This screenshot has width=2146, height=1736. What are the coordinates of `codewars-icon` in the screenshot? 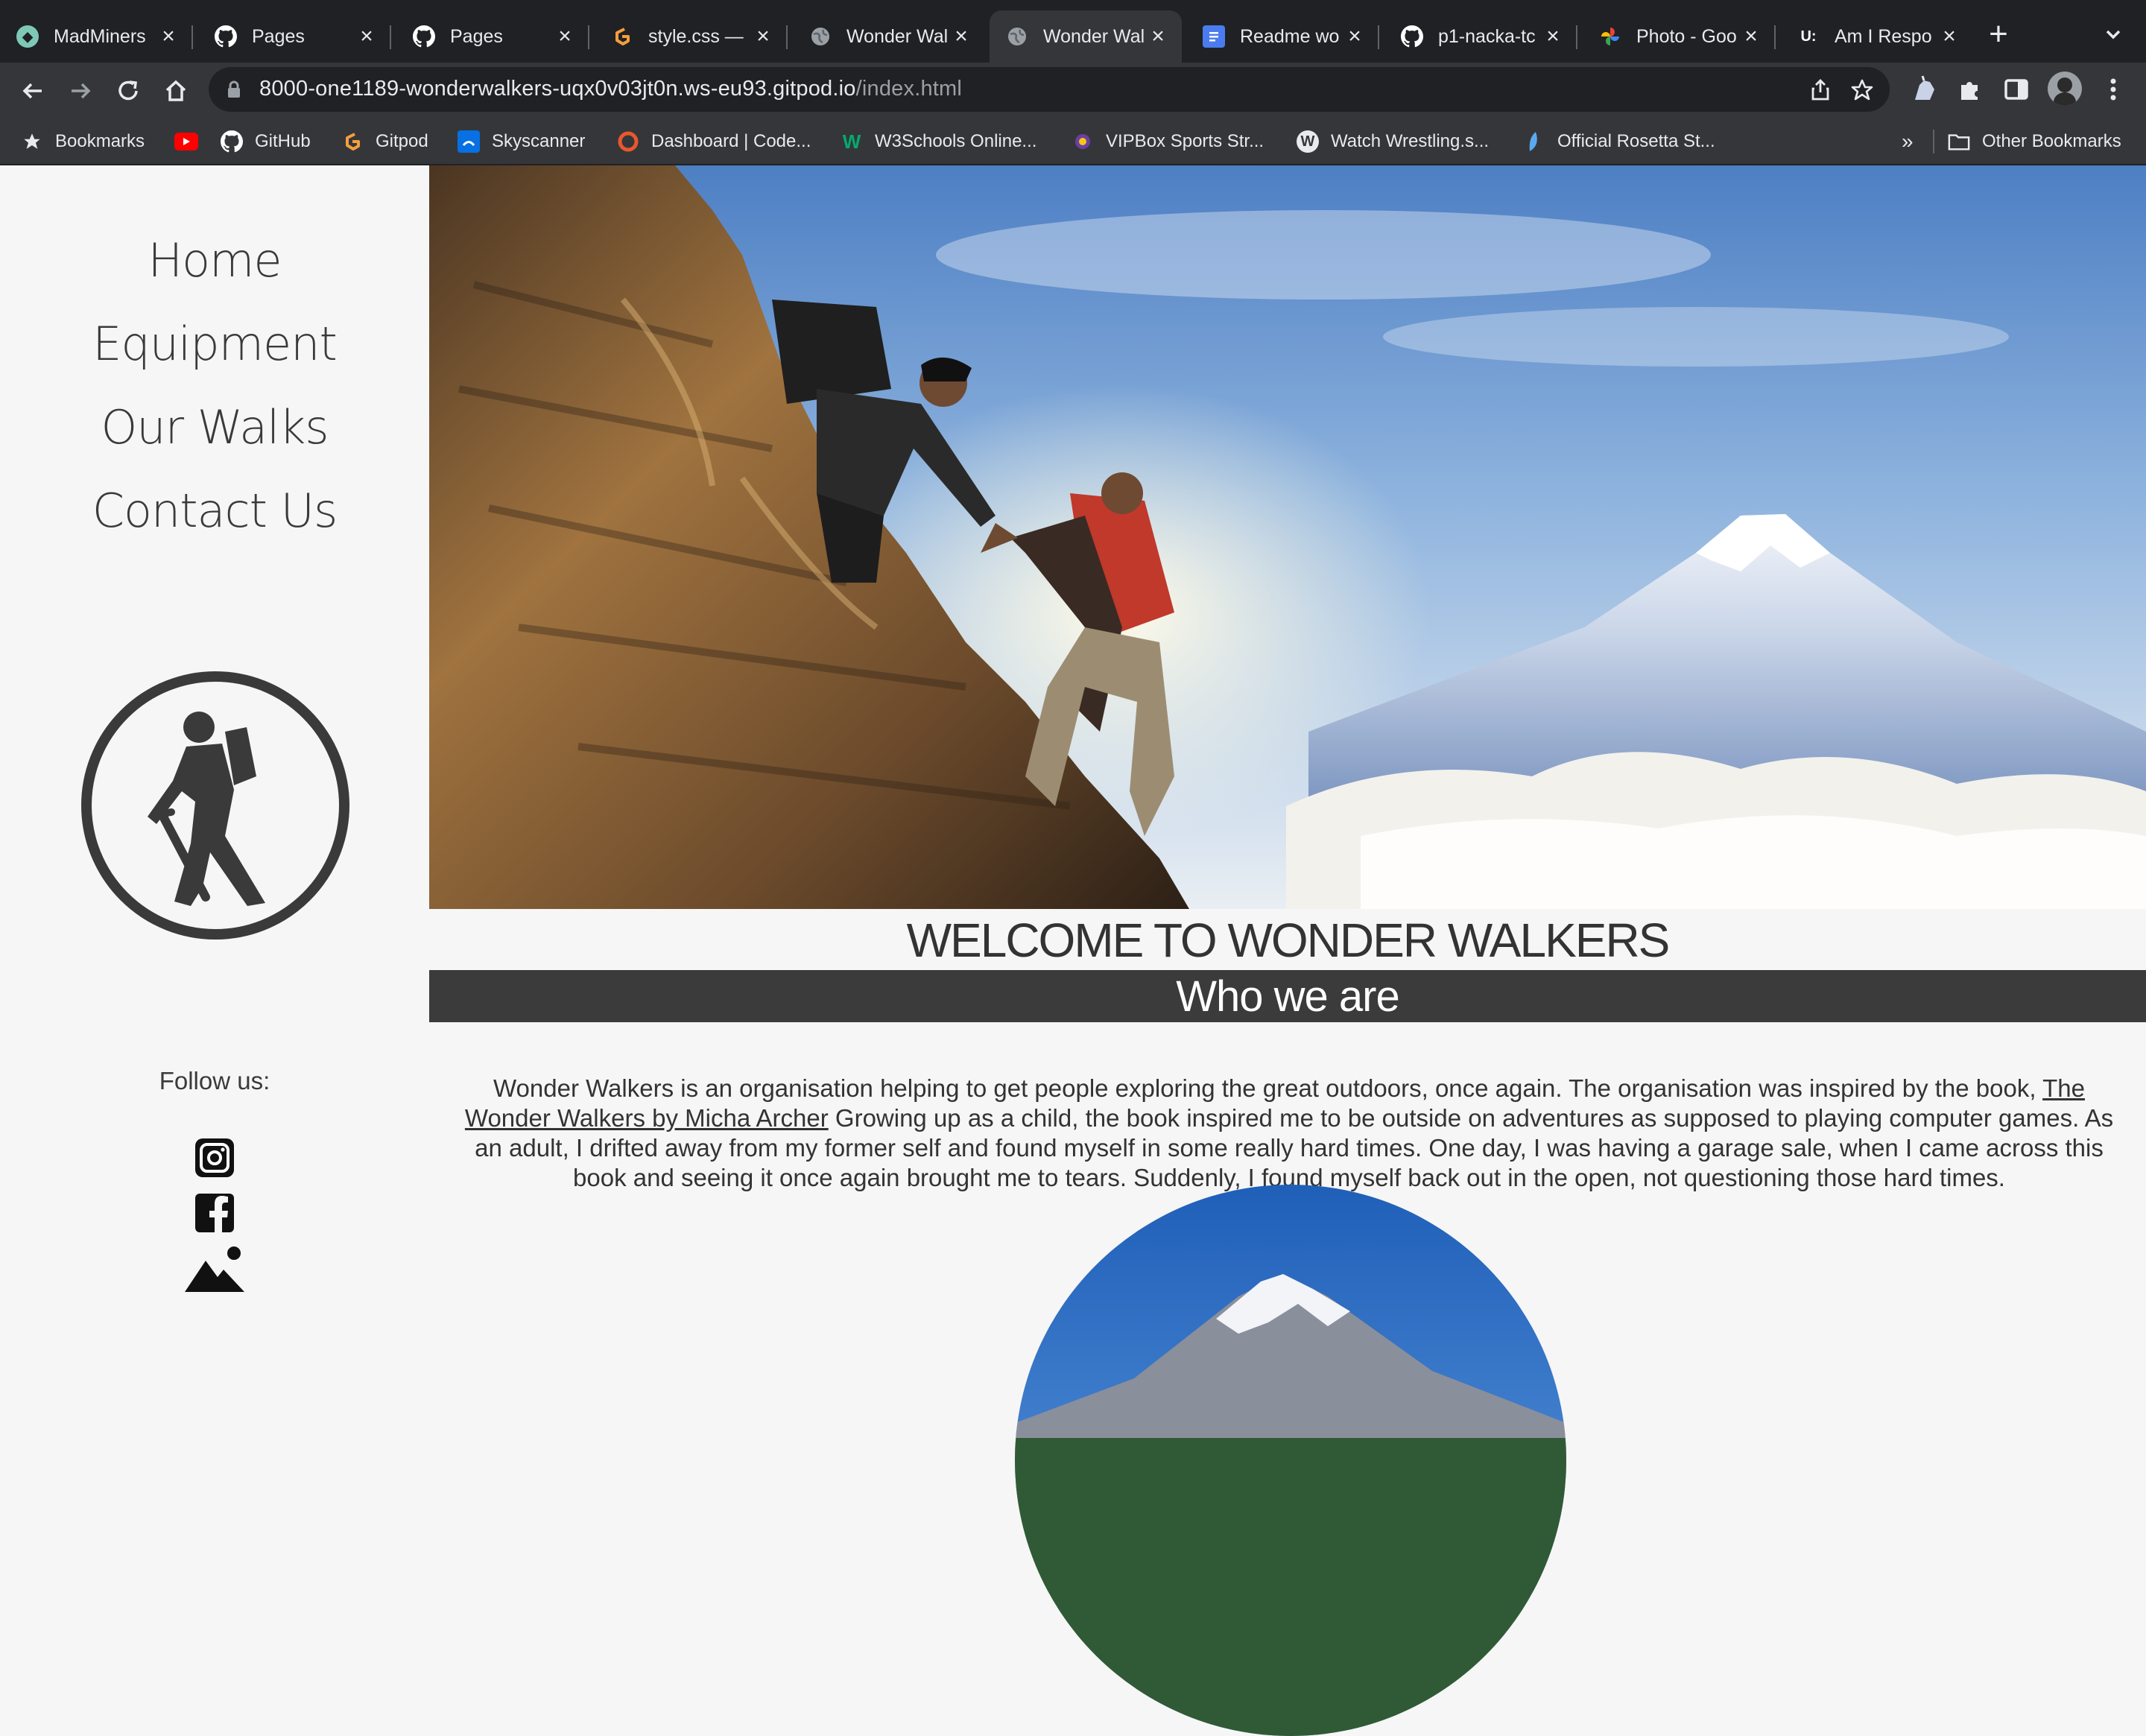 It's located at (628, 141).